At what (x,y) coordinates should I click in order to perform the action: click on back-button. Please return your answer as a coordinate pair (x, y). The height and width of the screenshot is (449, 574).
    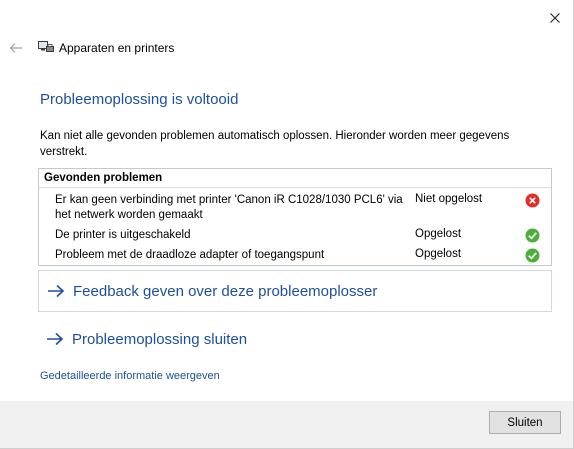
    Looking at the image, I should click on (16, 48).